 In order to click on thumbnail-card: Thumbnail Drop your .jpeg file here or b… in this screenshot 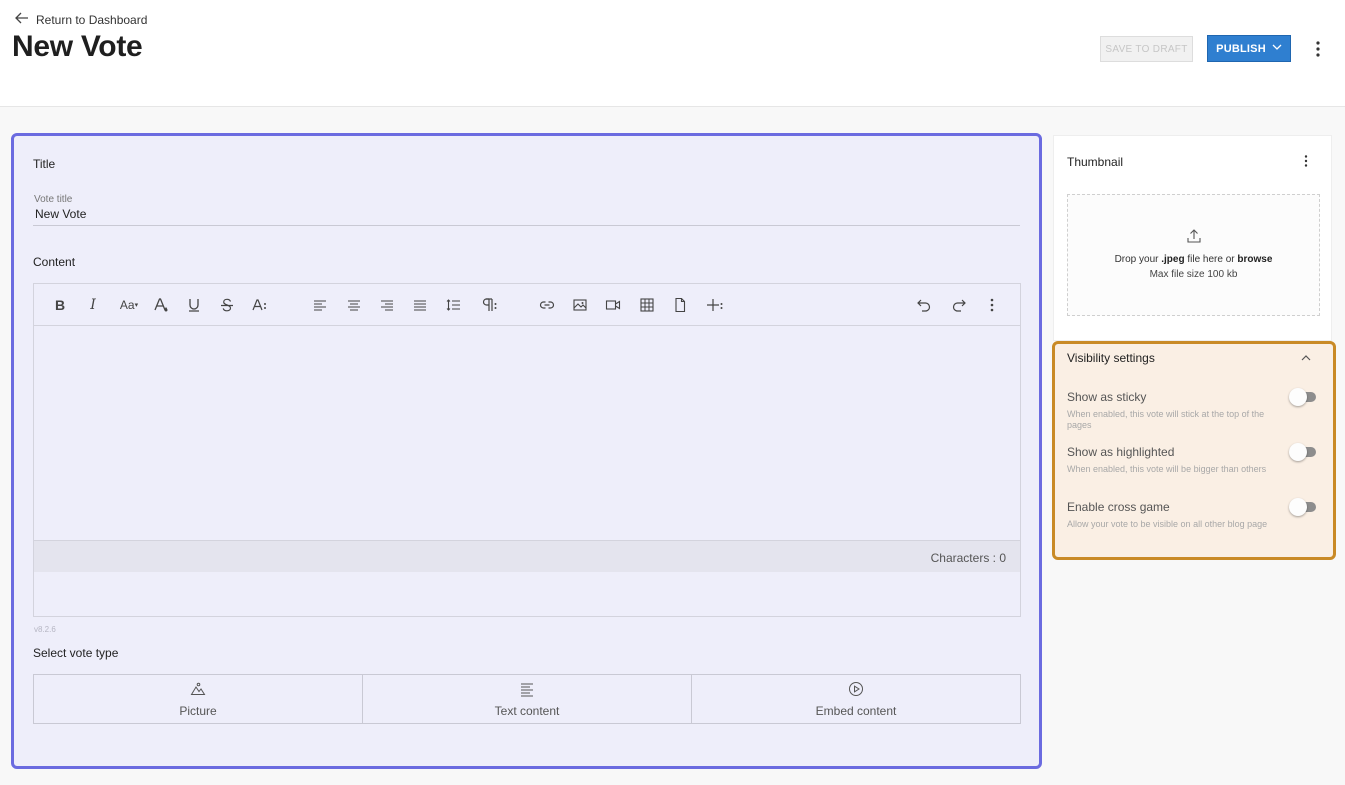, I will do `click(1192, 238)`.